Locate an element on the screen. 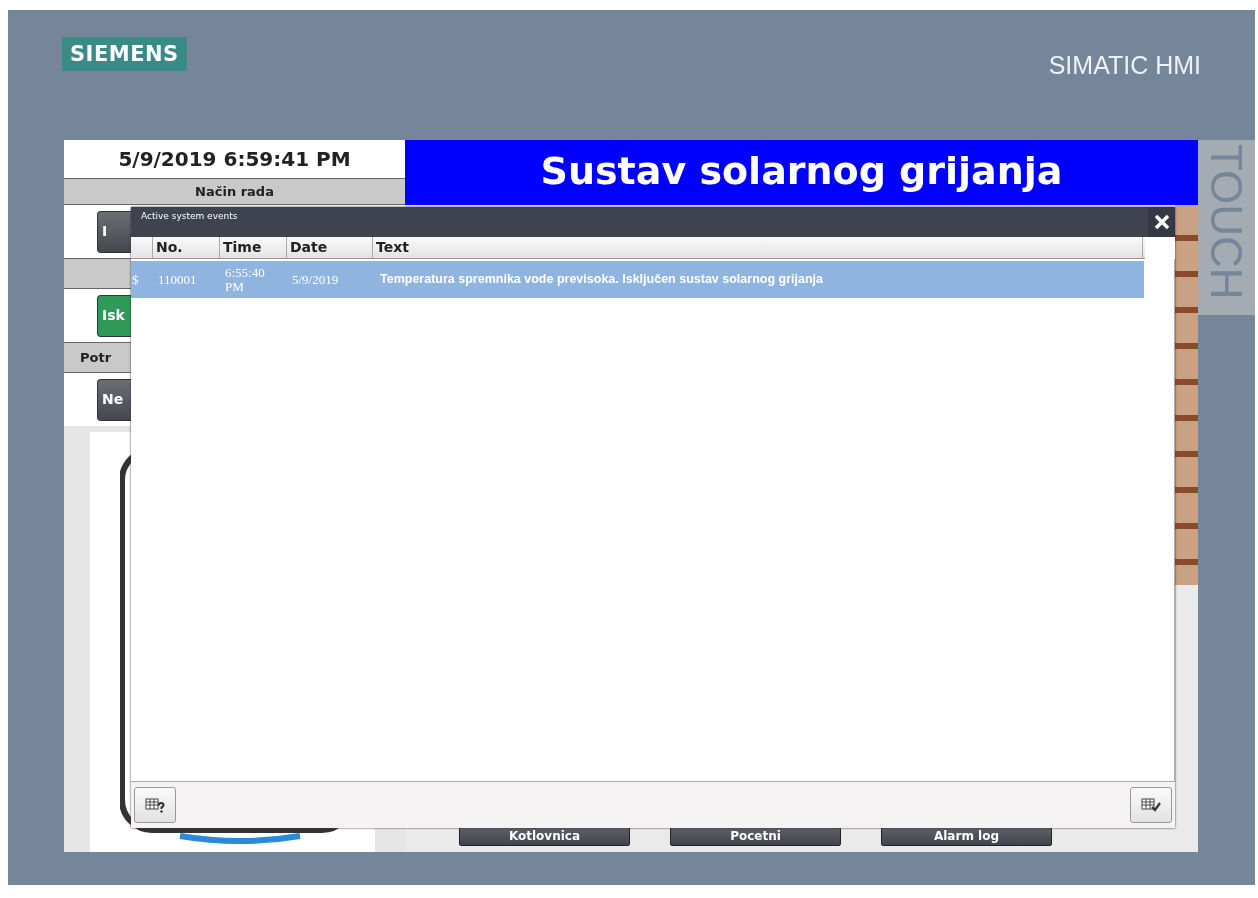 Image resolution: width=1258 pixels, height=898 pixels. mode-button: Ne is located at coordinates (114, 399).